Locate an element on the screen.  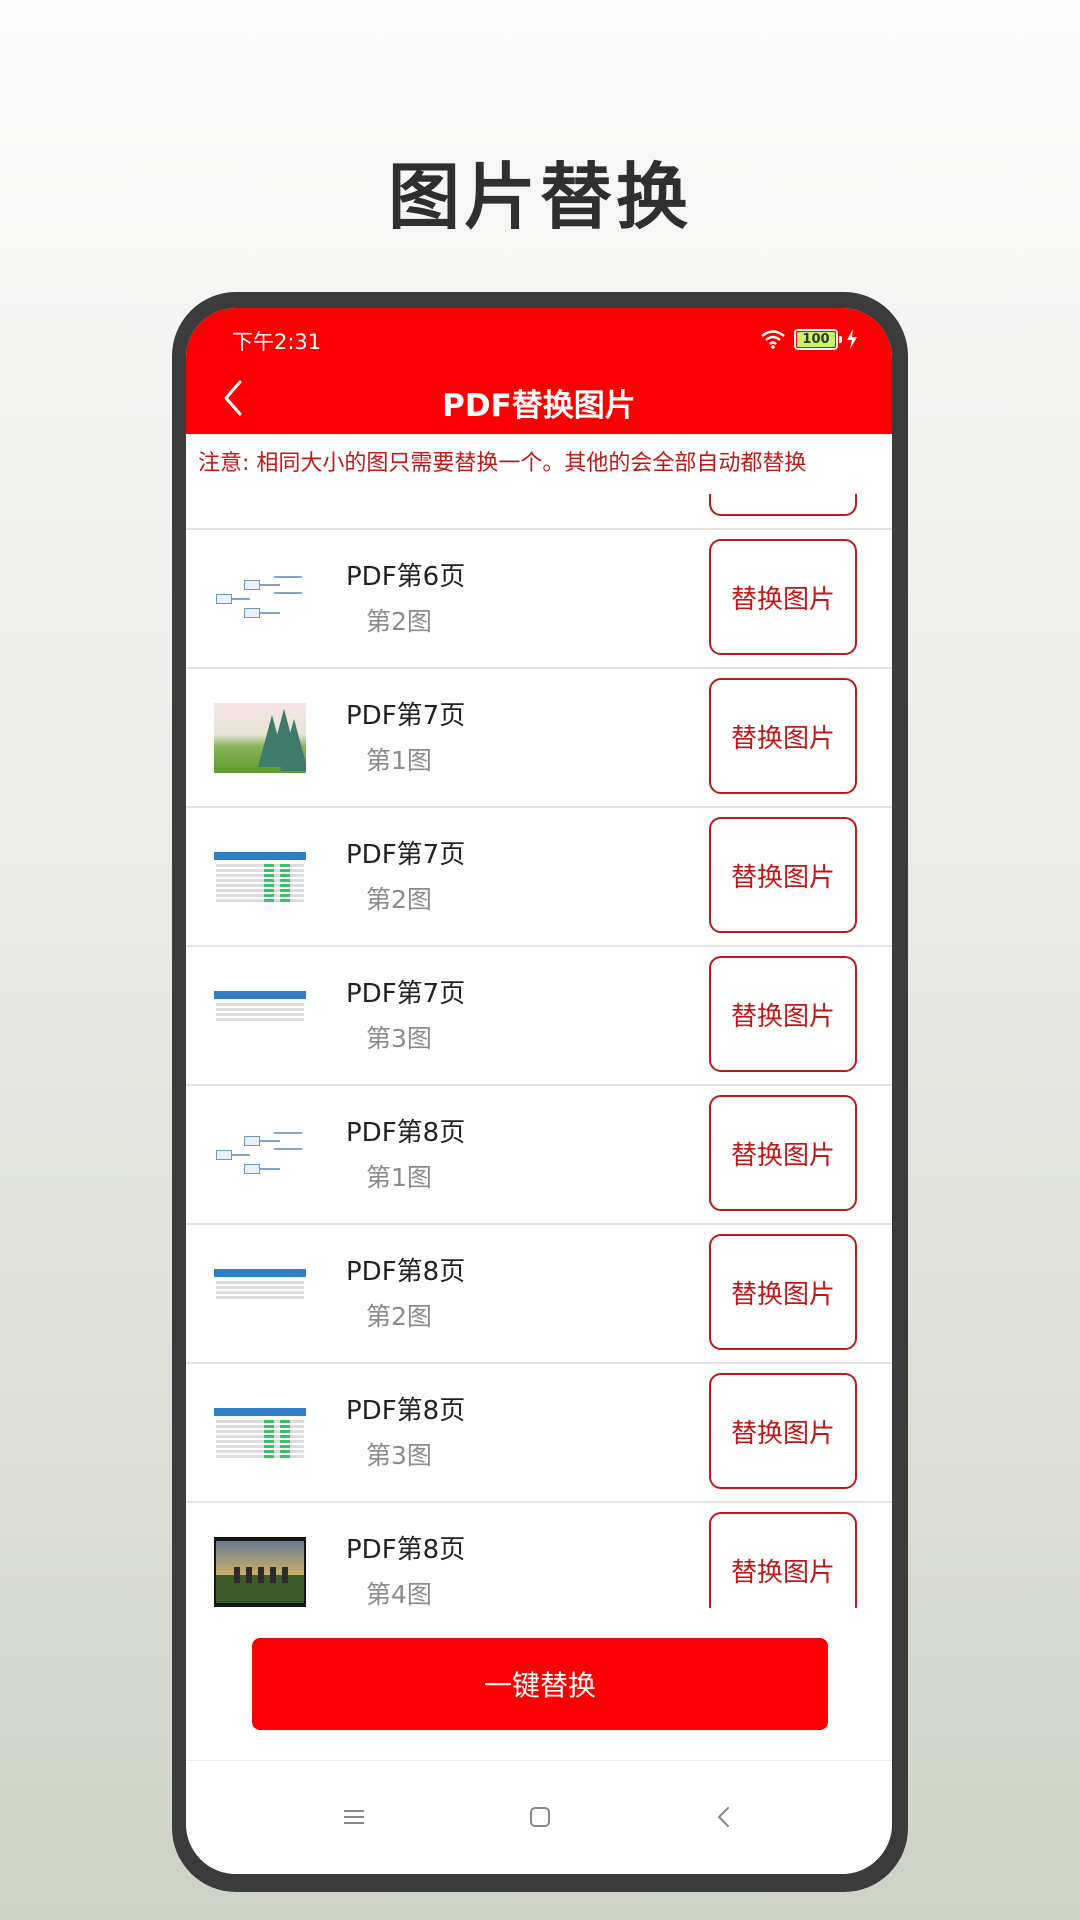
list-item: PDF第6页第2图 替换图片 is located at coordinates (539, 599).